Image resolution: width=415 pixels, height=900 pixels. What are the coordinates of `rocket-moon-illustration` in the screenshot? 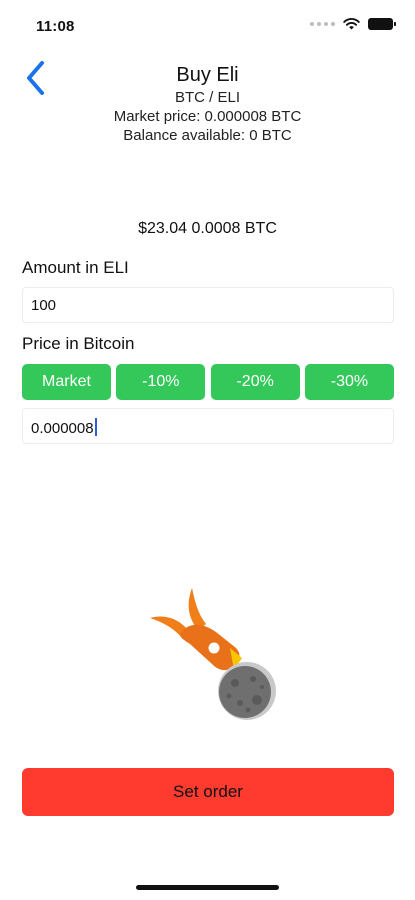 It's located at (215, 657).